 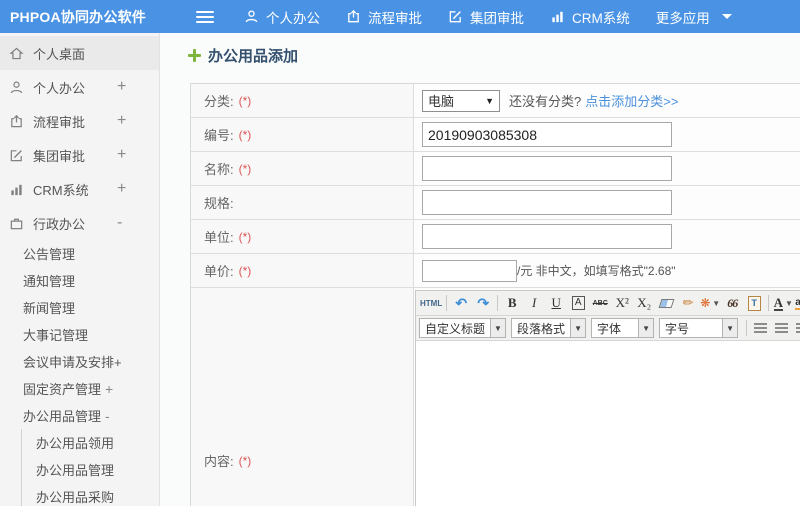 What do you see at coordinates (79, 253) in the screenshot?
I see `sidebar-item-announcement-mgmt: 公告管理` at bounding box center [79, 253].